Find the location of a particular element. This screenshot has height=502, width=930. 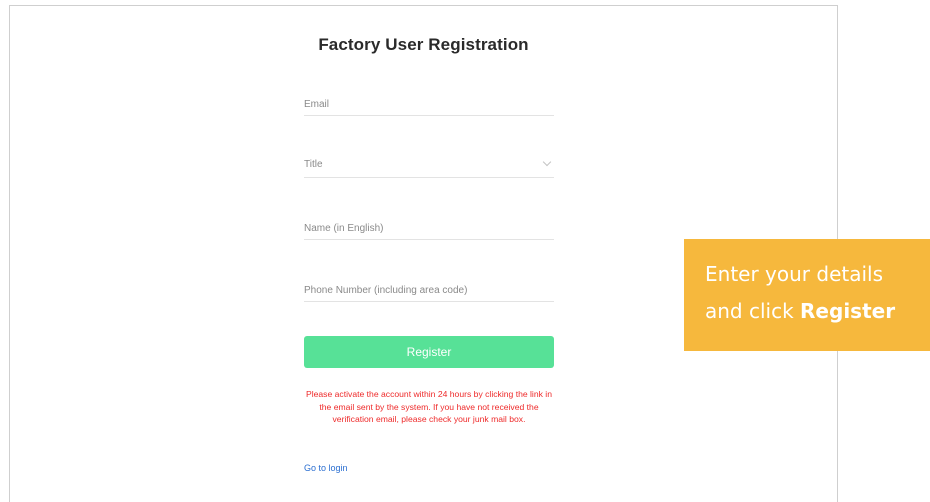

register-button: Register is located at coordinates (429, 352).